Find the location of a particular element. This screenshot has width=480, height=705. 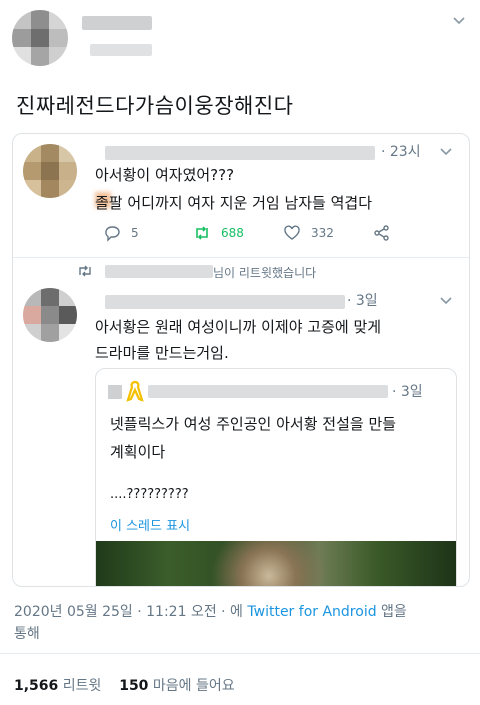

tweet-image is located at coordinates (276, 563).